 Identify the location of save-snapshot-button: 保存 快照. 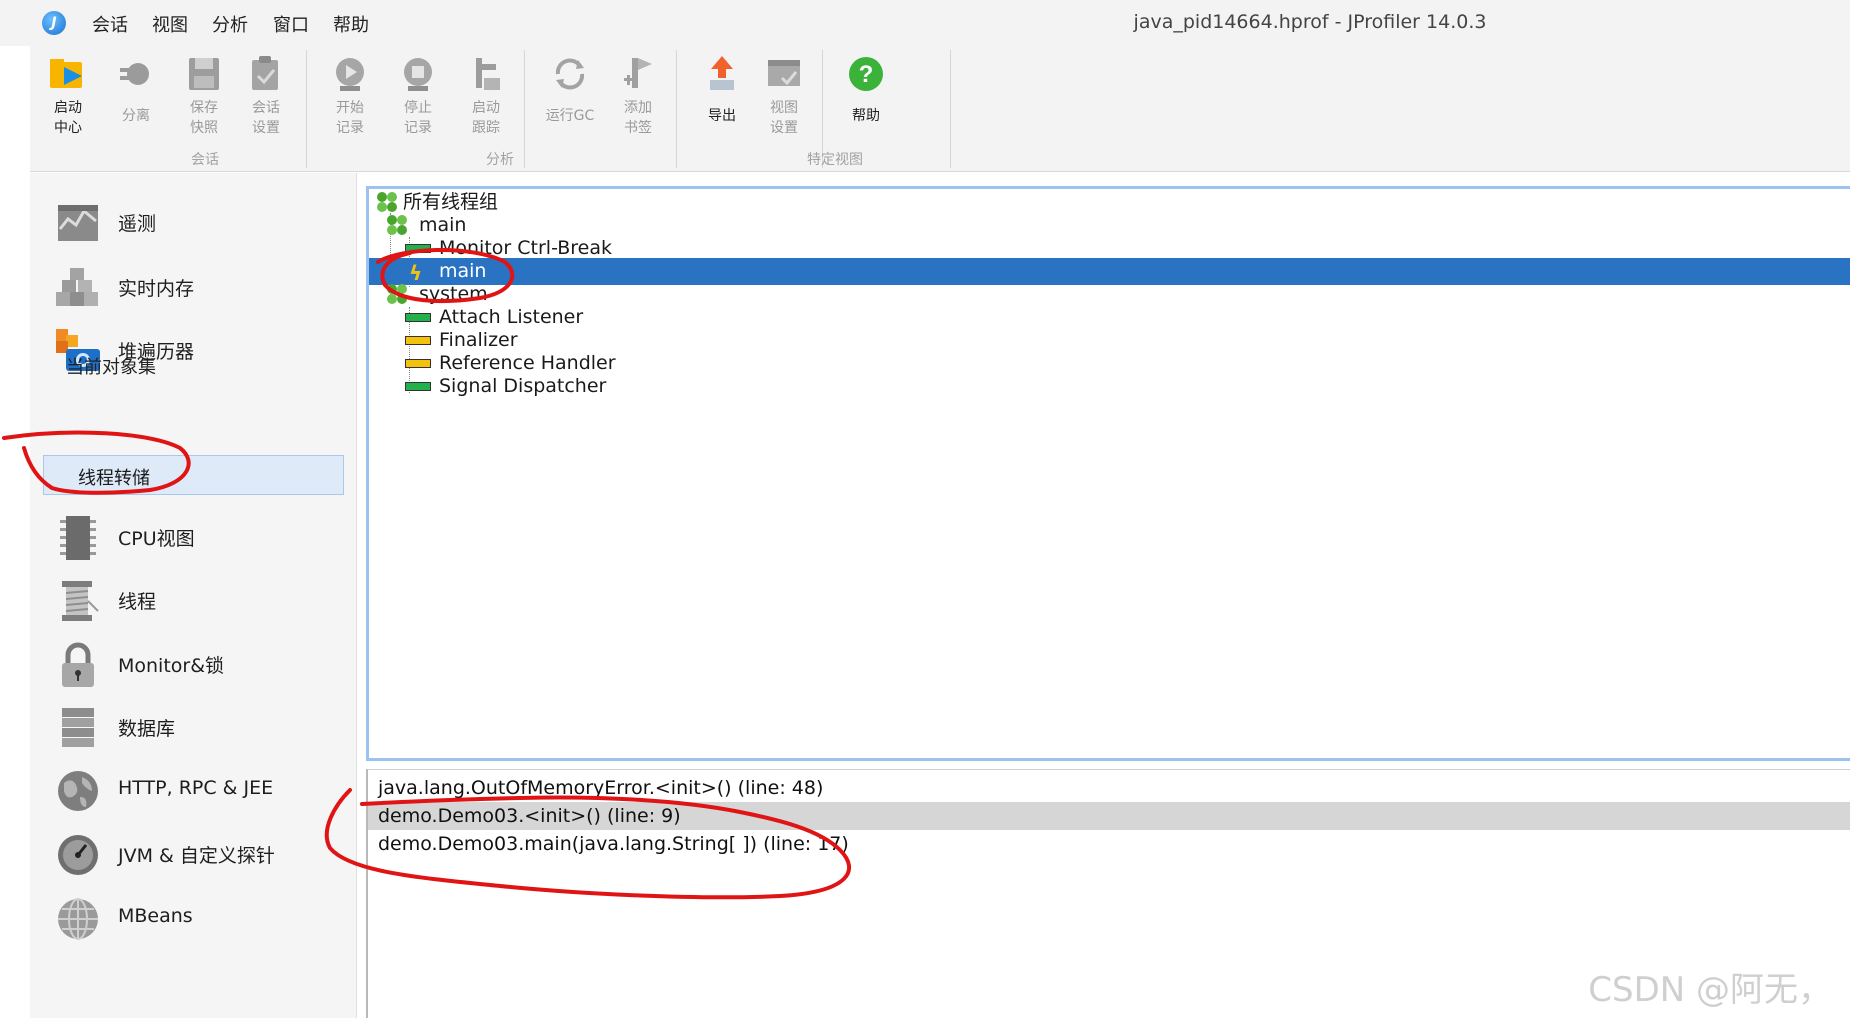
(204, 96).